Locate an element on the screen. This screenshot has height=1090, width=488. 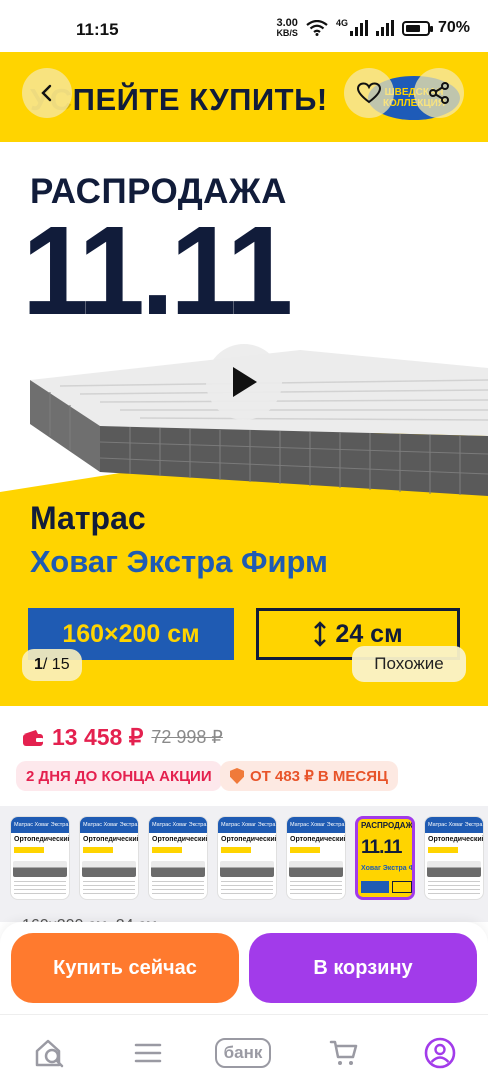
profile-icon is located at coordinates (440, 1053).